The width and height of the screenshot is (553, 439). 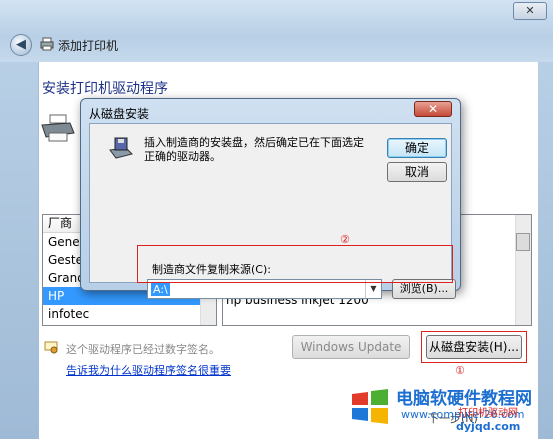 What do you see at coordinates (523, 242) in the screenshot?
I see `scrollbar-thumb` at bounding box center [523, 242].